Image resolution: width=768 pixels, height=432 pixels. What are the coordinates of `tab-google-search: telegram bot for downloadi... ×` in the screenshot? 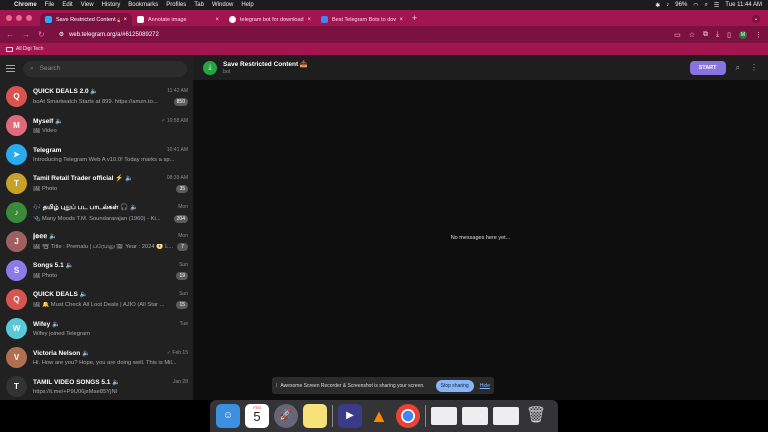 It's located at (270, 19).